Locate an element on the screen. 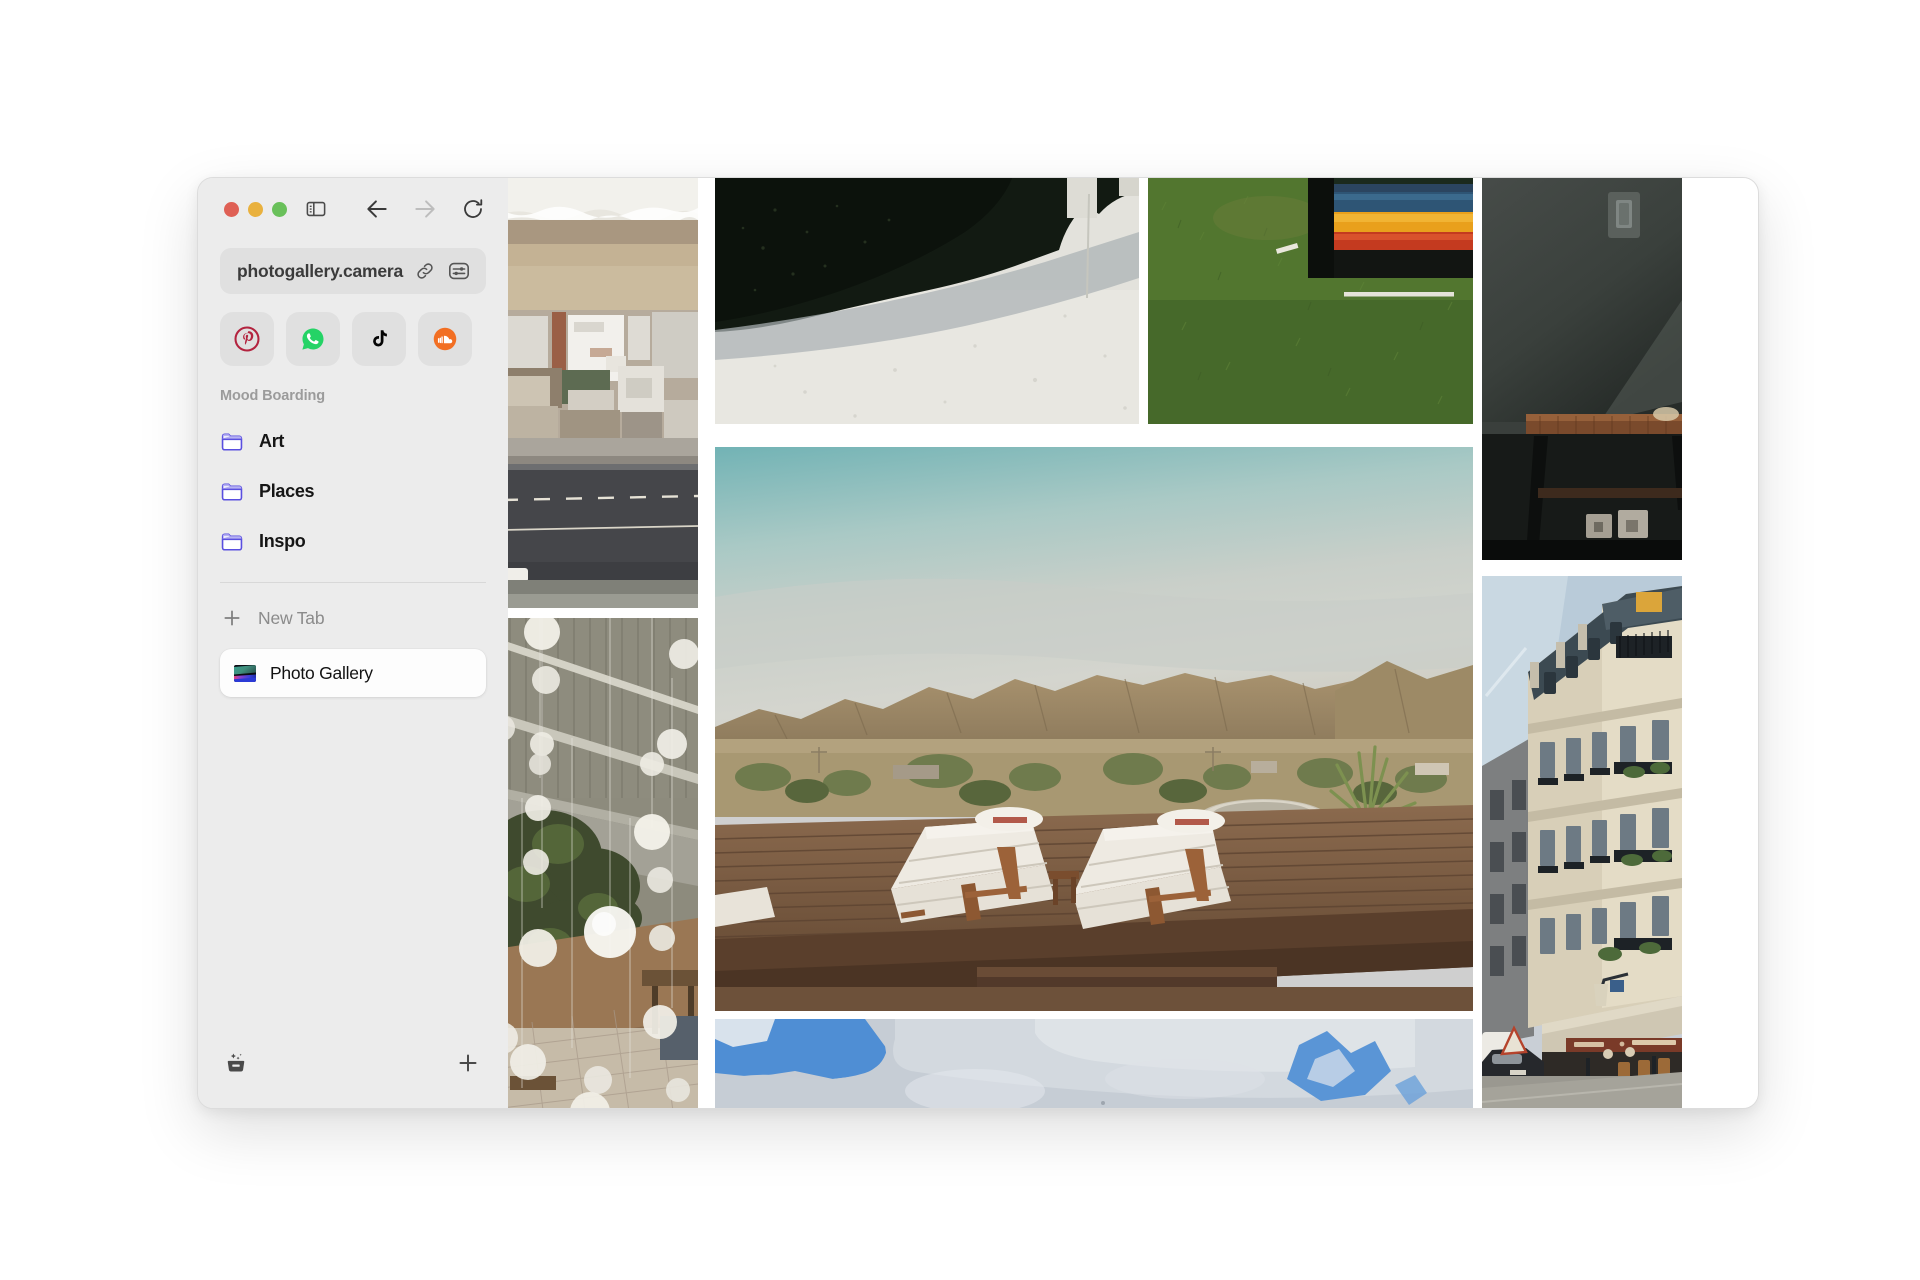  folder-list: Art Places Inspo is located at coordinates (353, 491).